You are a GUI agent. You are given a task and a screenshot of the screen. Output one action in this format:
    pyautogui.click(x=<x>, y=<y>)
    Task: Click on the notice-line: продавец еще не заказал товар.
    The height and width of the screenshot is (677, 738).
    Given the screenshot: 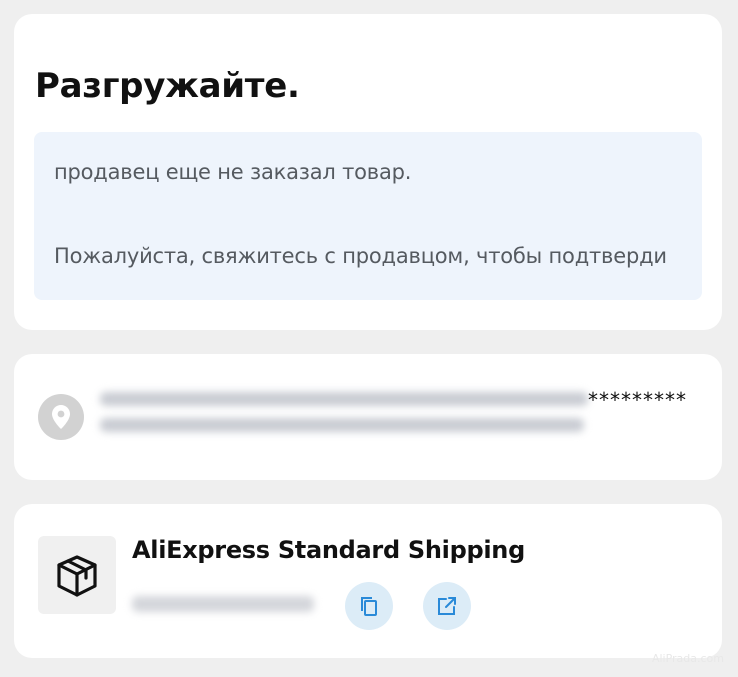 What is the action you would take?
    pyautogui.click(x=233, y=172)
    